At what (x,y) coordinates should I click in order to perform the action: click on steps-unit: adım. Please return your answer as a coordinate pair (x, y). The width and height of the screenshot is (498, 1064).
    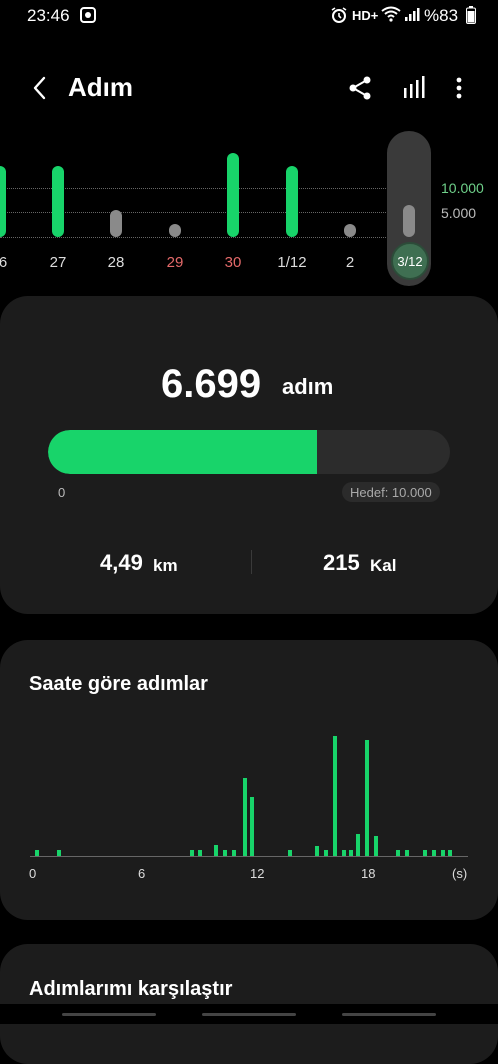
    Looking at the image, I should click on (308, 386).